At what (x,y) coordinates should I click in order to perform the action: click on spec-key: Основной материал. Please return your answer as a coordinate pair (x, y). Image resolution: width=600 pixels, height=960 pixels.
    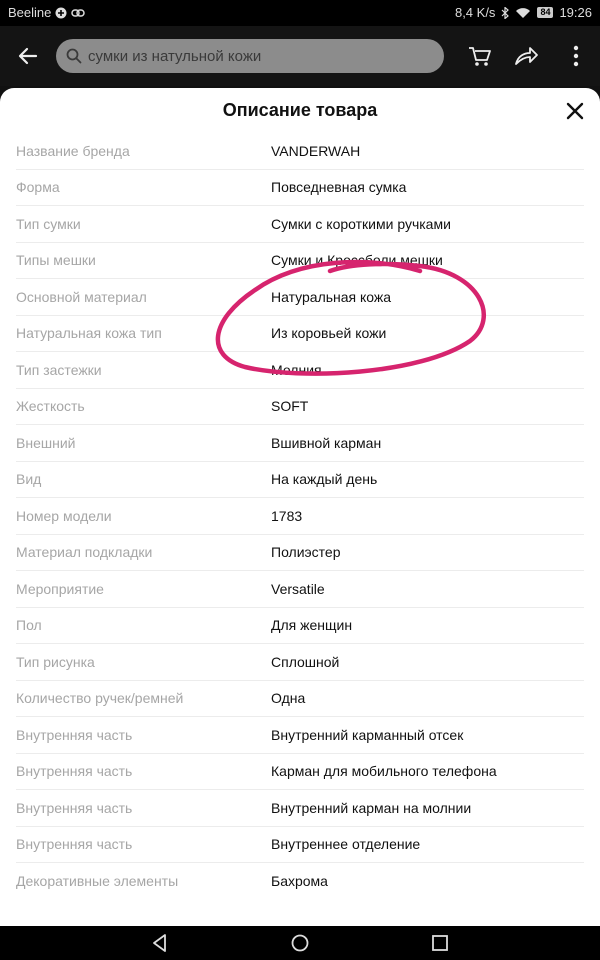
    Looking at the image, I should click on (81, 296).